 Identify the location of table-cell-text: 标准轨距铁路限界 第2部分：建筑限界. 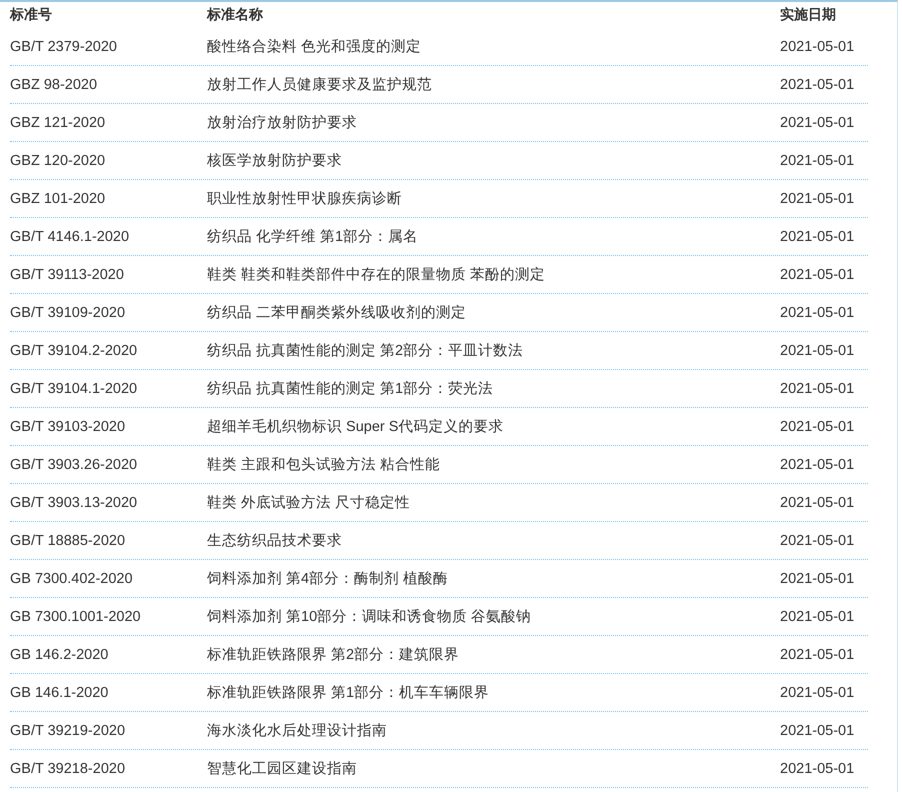
(333, 655).